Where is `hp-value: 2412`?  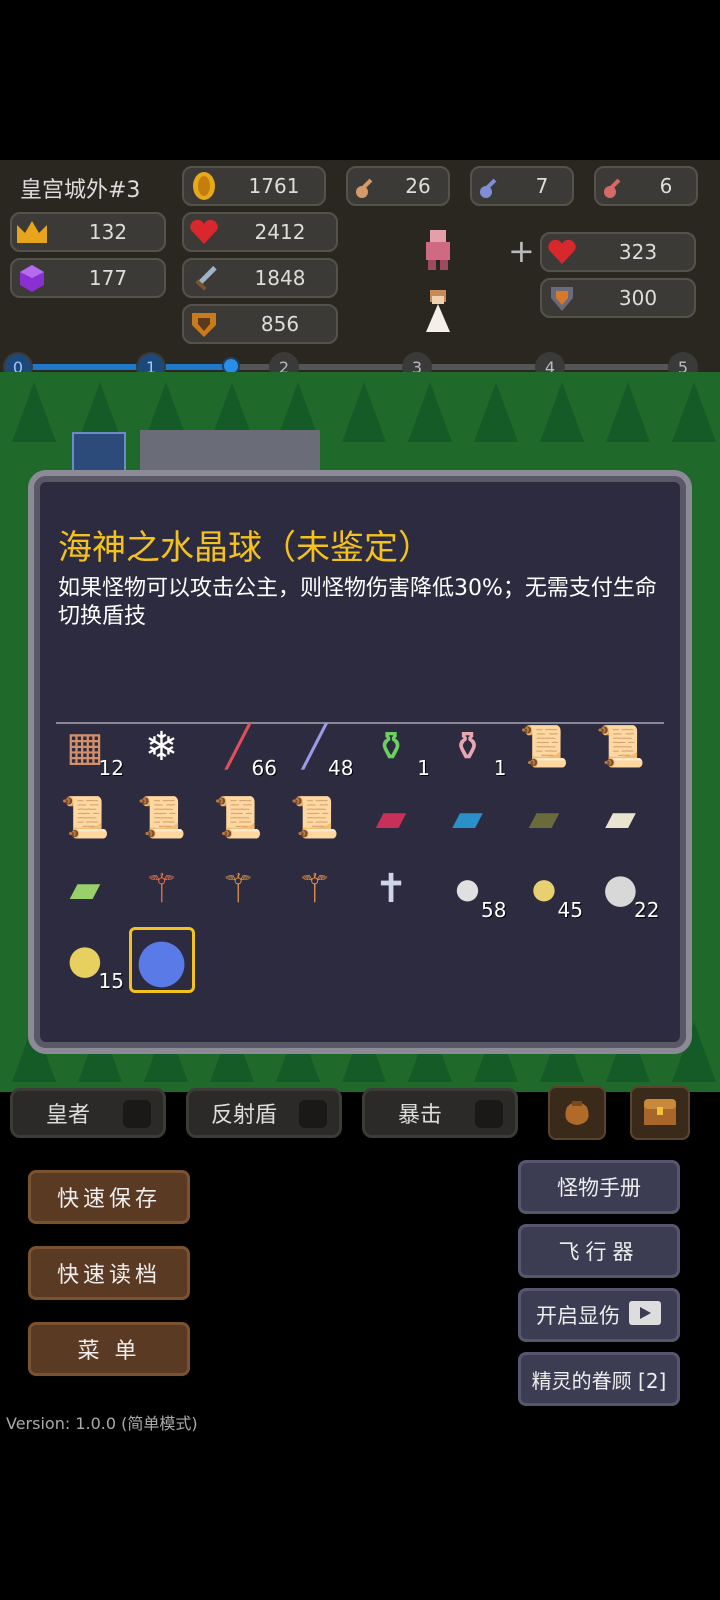 hp-value: 2412 is located at coordinates (280, 232).